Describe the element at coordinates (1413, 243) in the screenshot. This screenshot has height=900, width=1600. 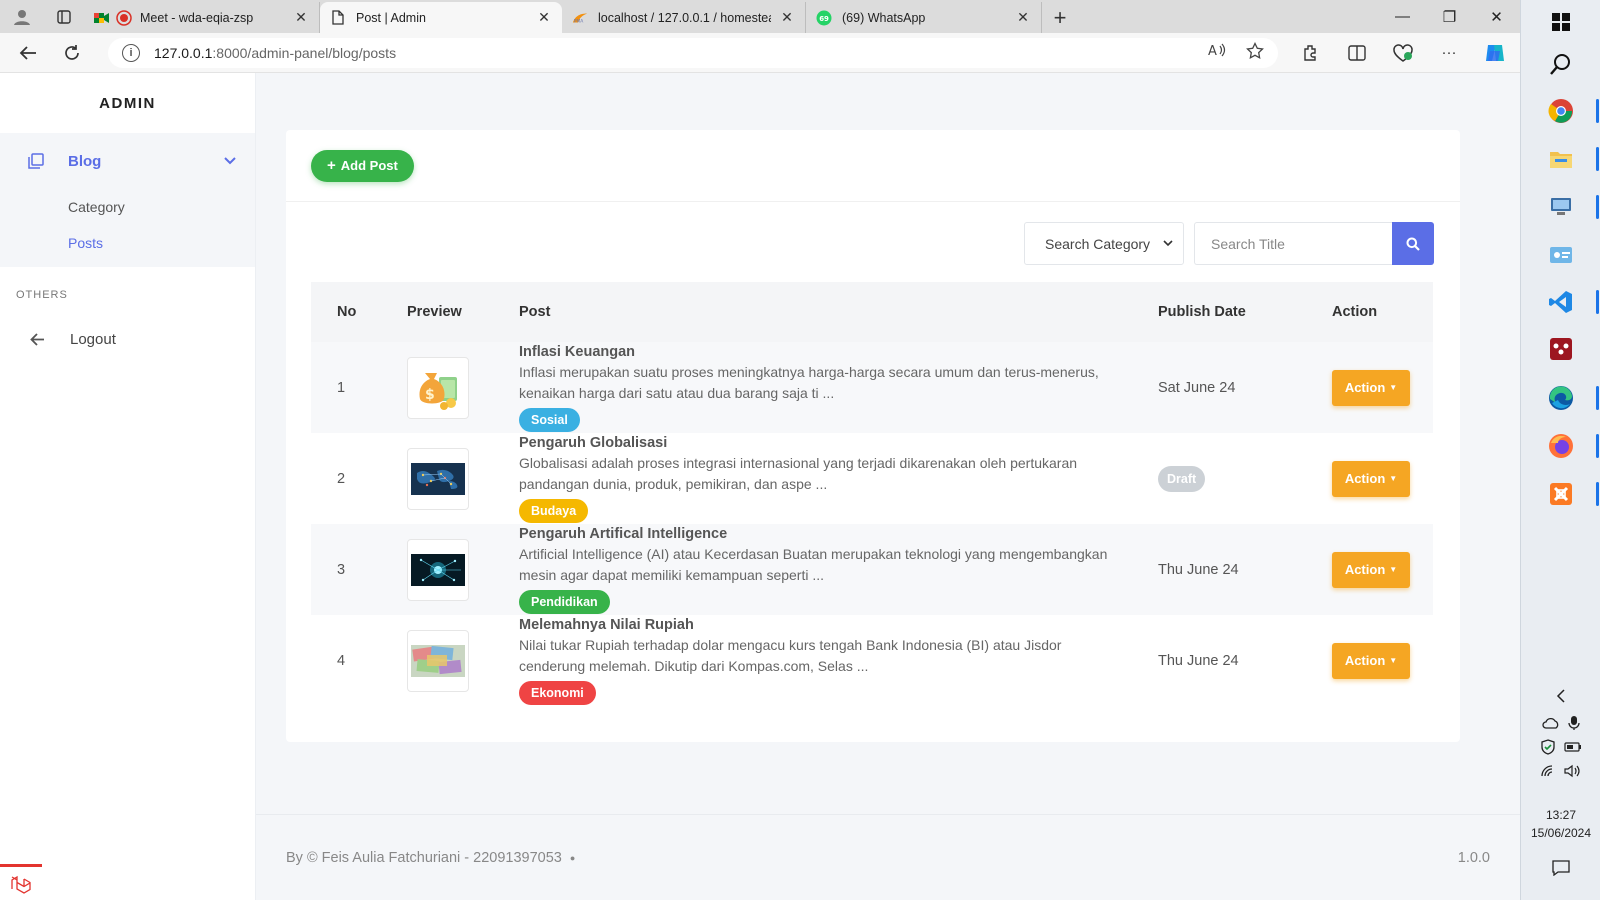
I see `search-button` at that location.